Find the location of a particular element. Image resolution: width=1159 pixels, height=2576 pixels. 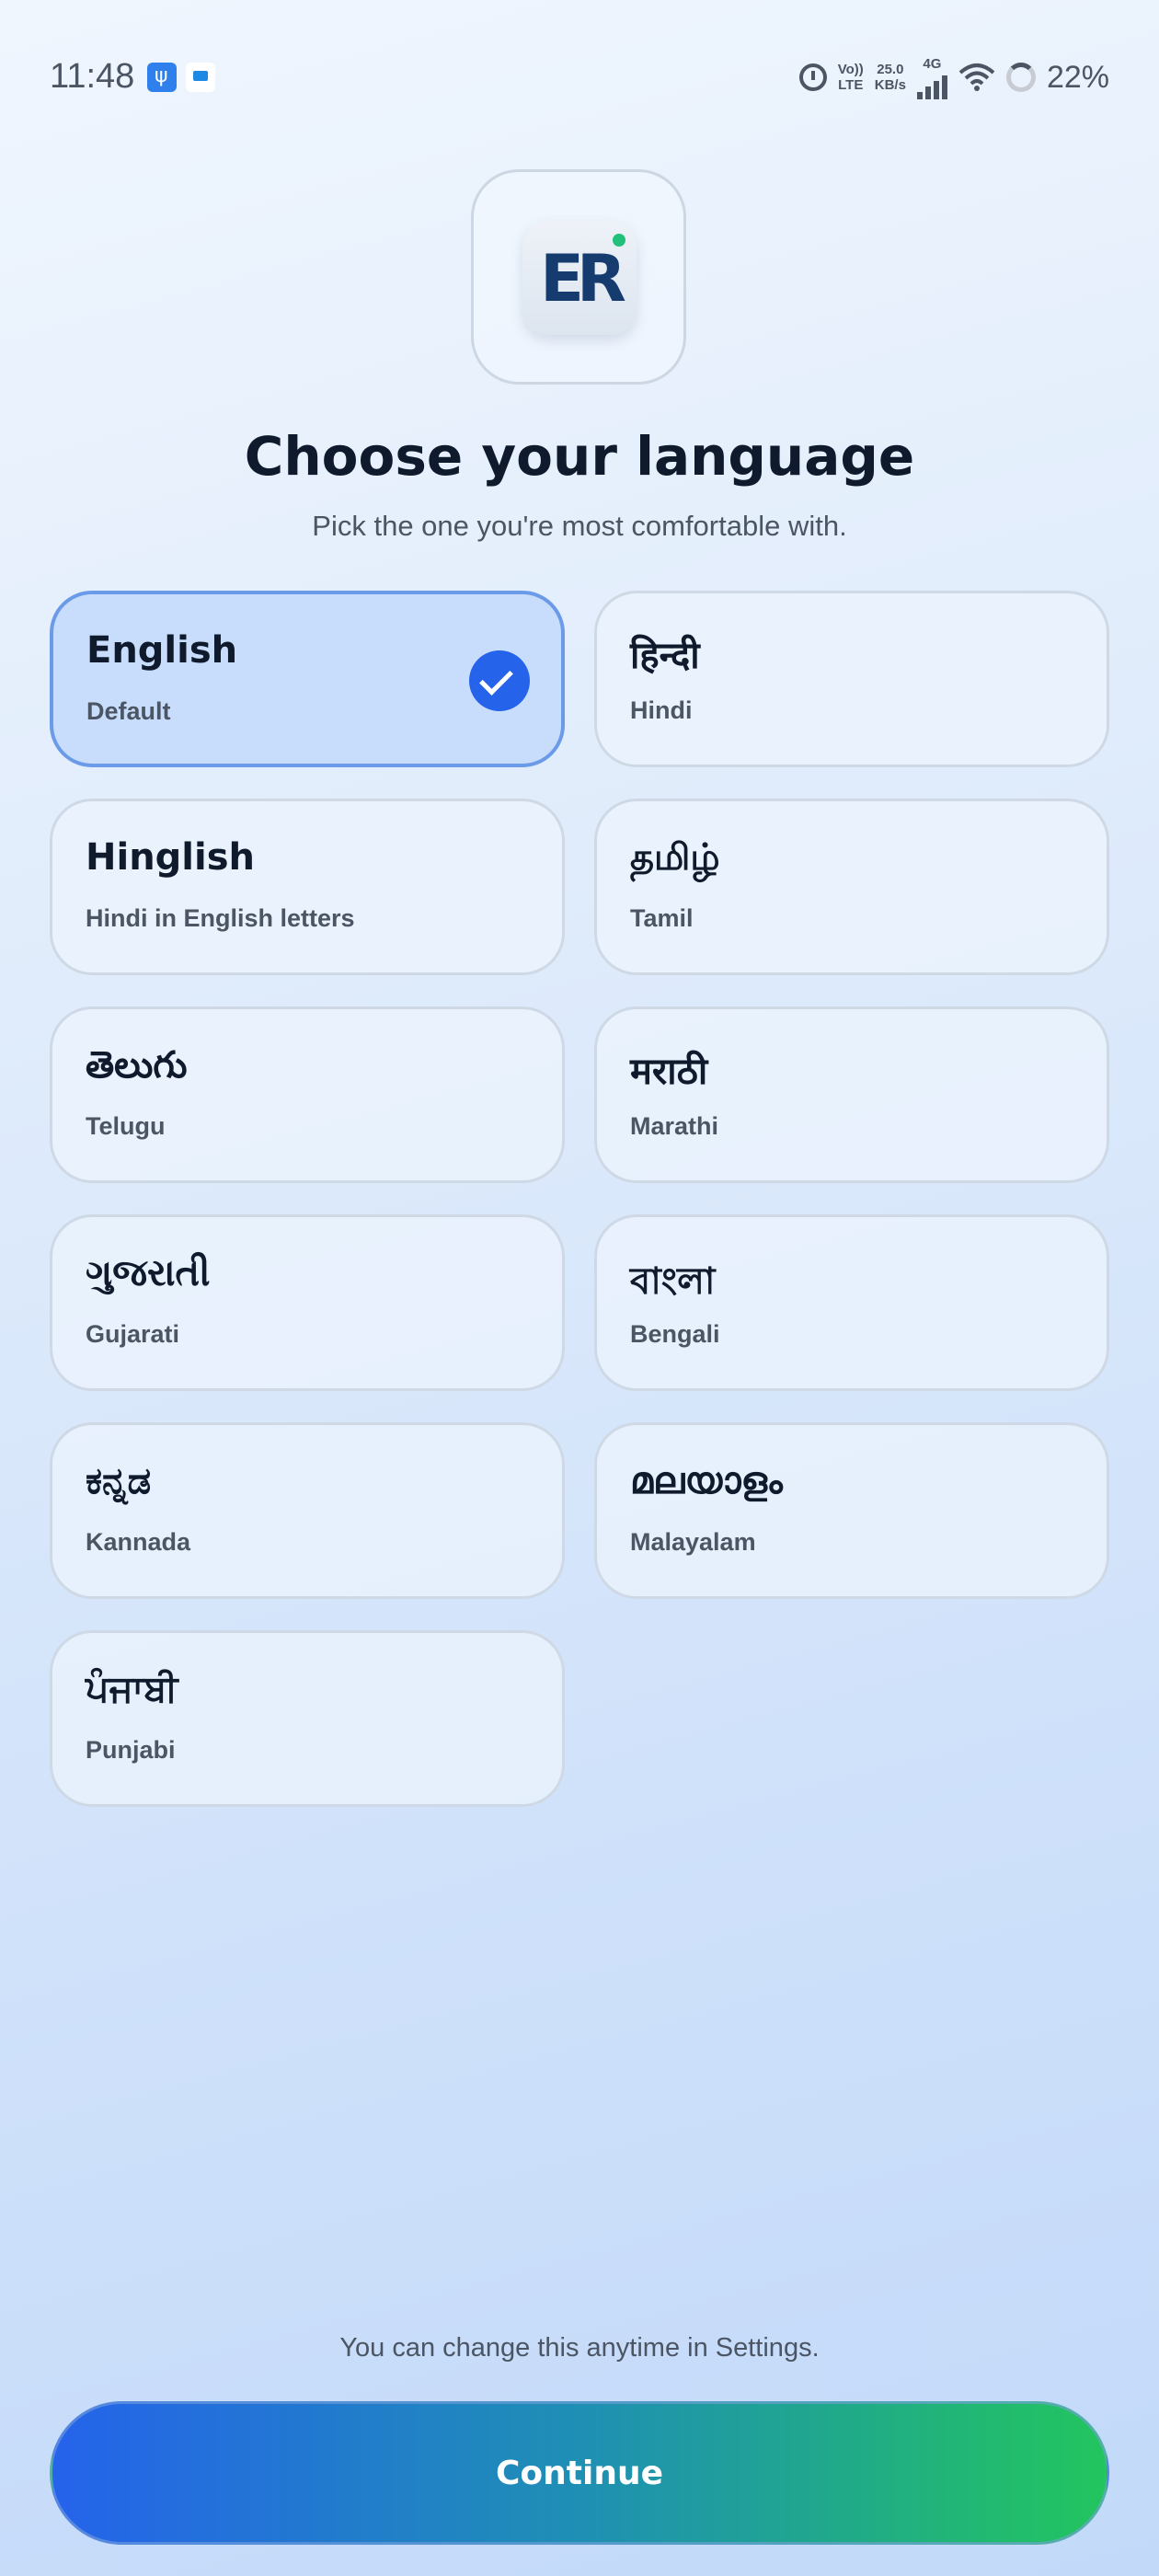

app-logo: ER is located at coordinates (578, 277).